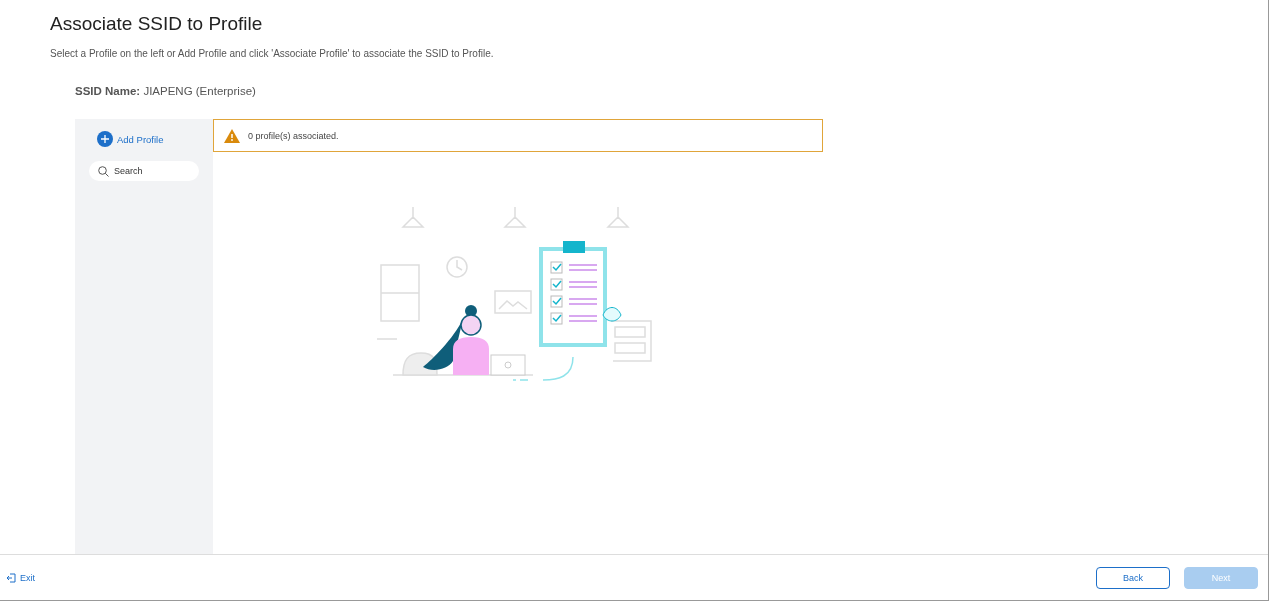 Image resolution: width=1269 pixels, height=601 pixels. Describe the element at coordinates (11, 577) in the screenshot. I see `exit-icon` at that location.